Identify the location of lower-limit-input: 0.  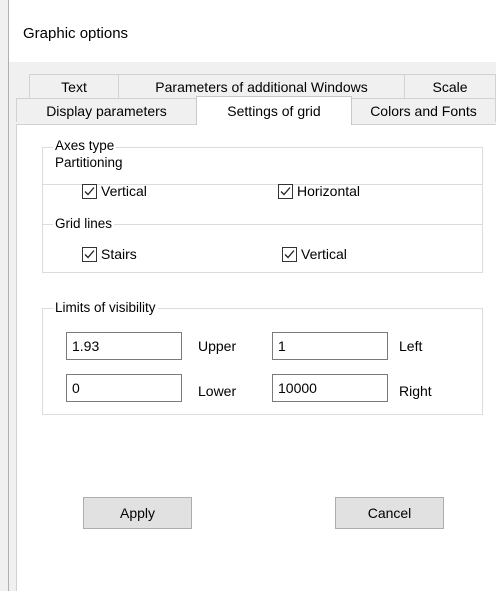
(124, 388).